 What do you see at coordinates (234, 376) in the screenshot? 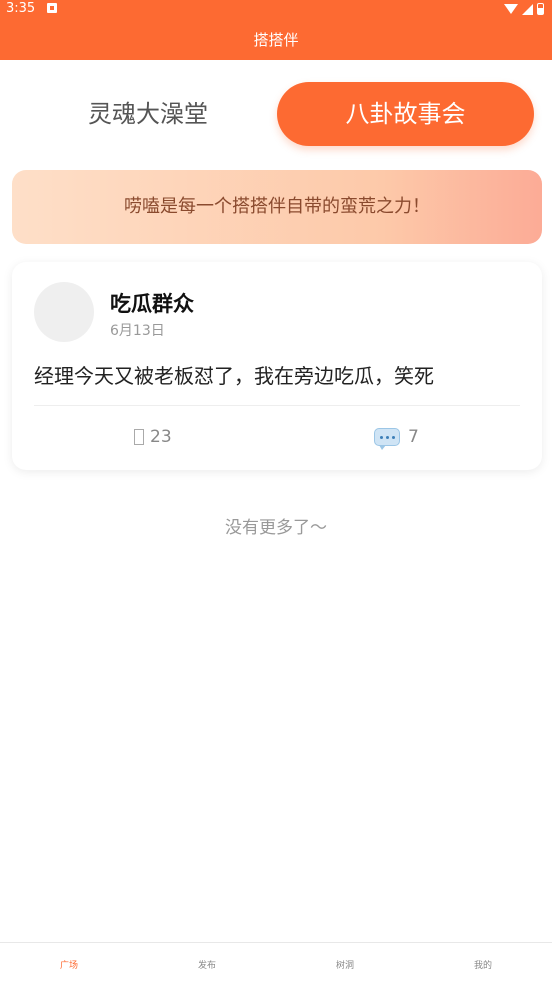
I see `post-content: 经理今天又被老板怼了，我在旁边吃瓜，笑死` at bounding box center [234, 376].